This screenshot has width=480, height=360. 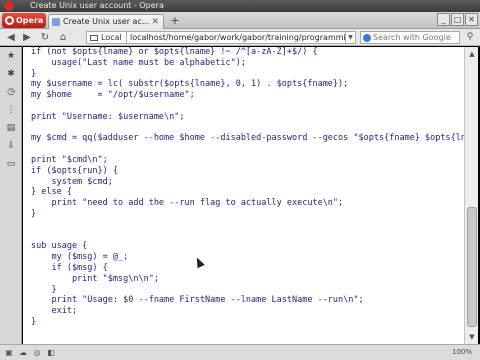 What do you see at coordinates (59, 246) in the screenshot?
I see `code-line: sub usage {` at bounding box center [59, 246].